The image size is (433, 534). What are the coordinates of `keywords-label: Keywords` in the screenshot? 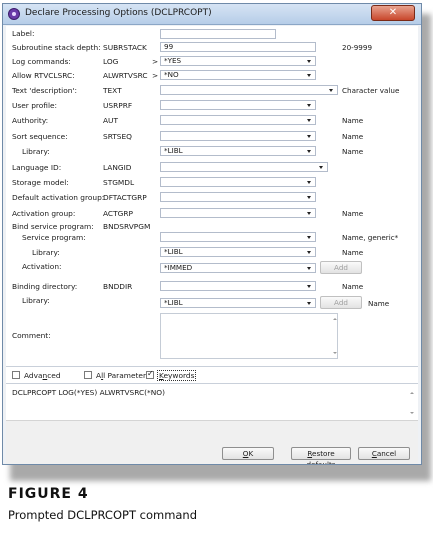 It's located at (177, 375).